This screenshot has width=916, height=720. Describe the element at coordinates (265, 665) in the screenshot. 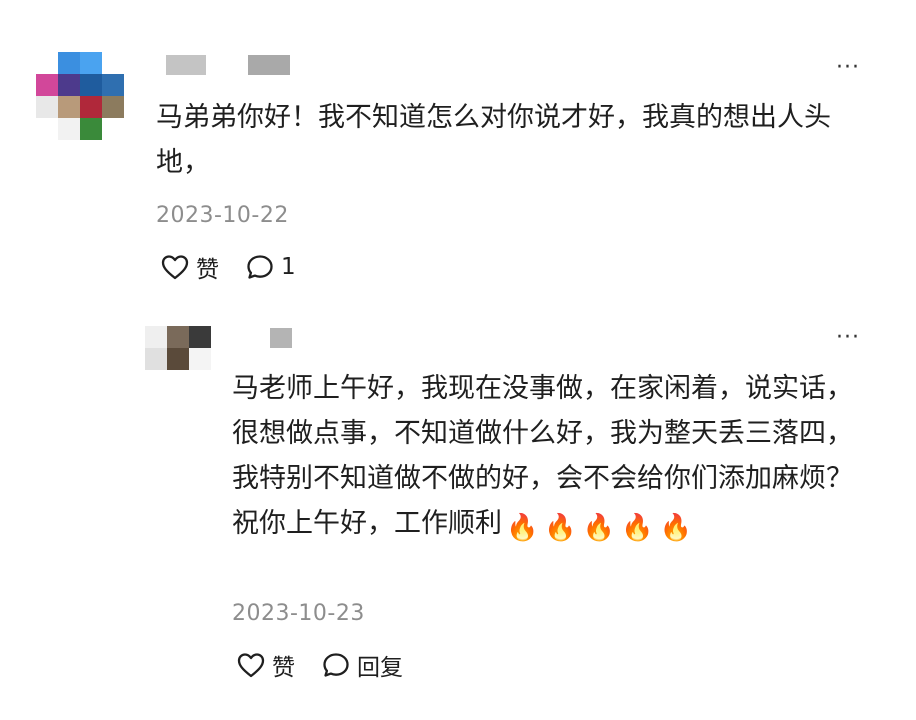

I see `reply-like-button: 赞` at that location.